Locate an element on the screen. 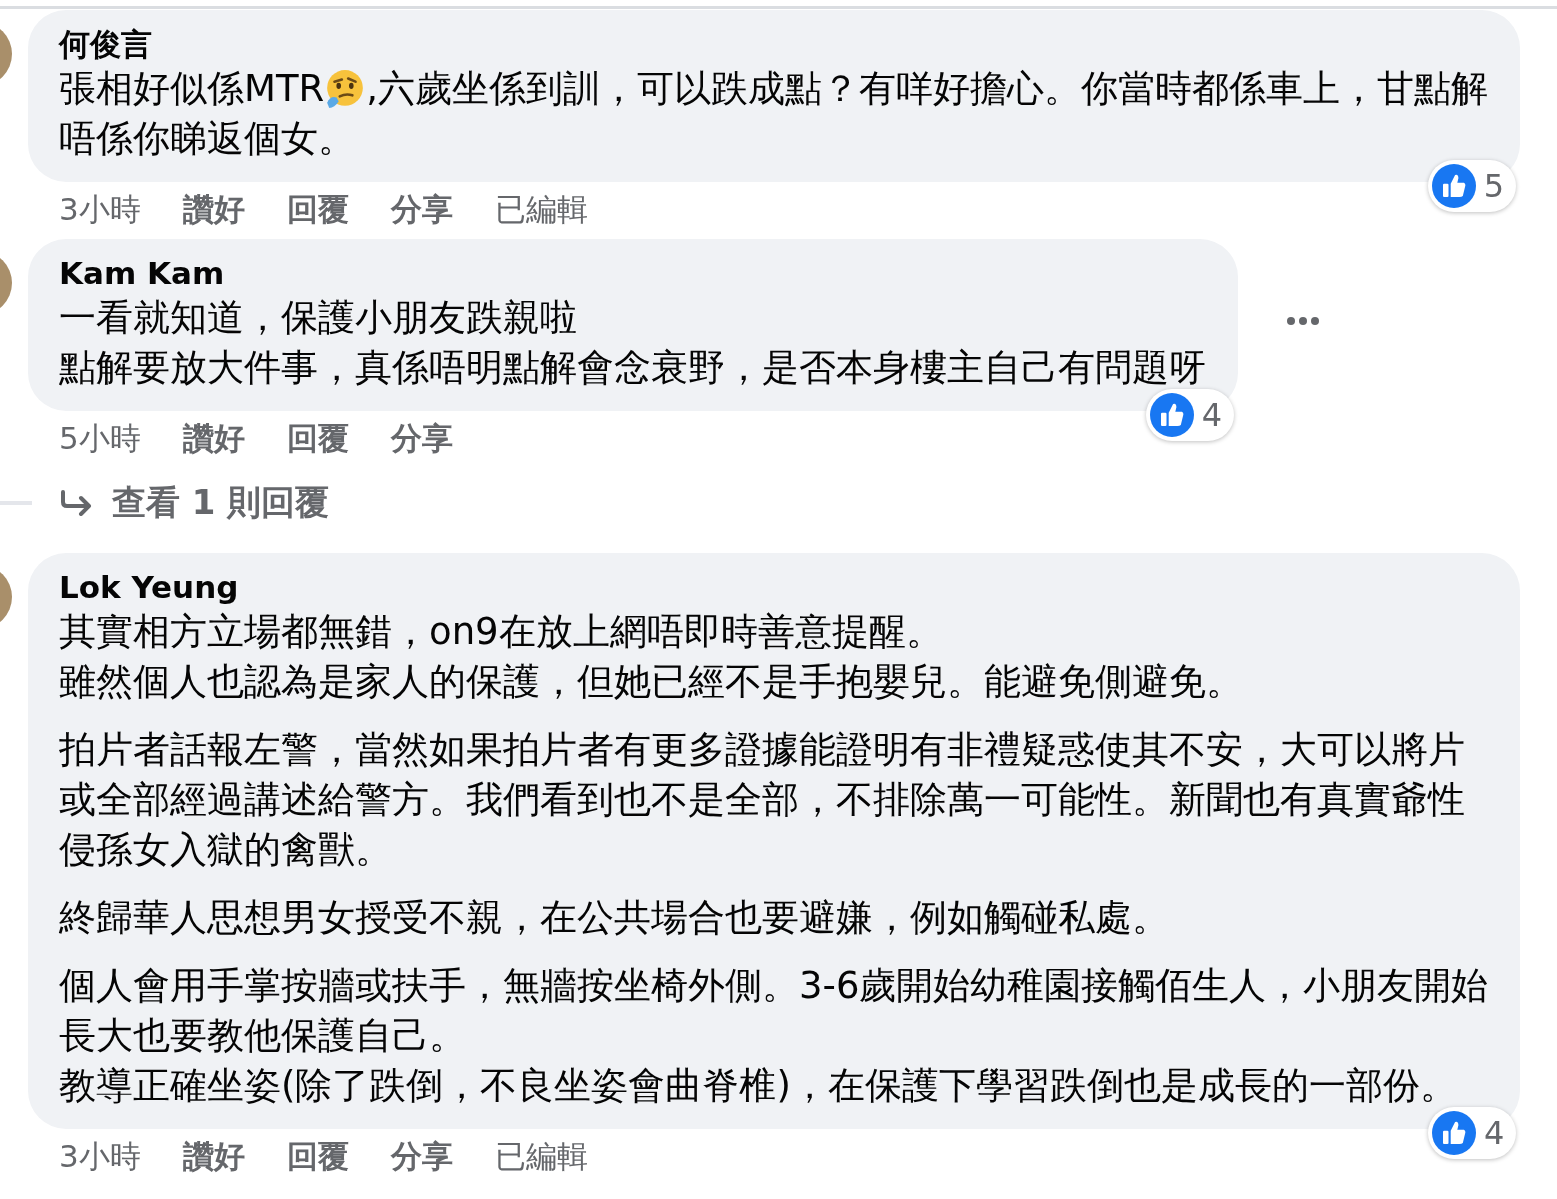 Image resolution: width=1557 pixels, height=1199 pixels. reaction-count: 5 is located at coordinates (1471, 186).